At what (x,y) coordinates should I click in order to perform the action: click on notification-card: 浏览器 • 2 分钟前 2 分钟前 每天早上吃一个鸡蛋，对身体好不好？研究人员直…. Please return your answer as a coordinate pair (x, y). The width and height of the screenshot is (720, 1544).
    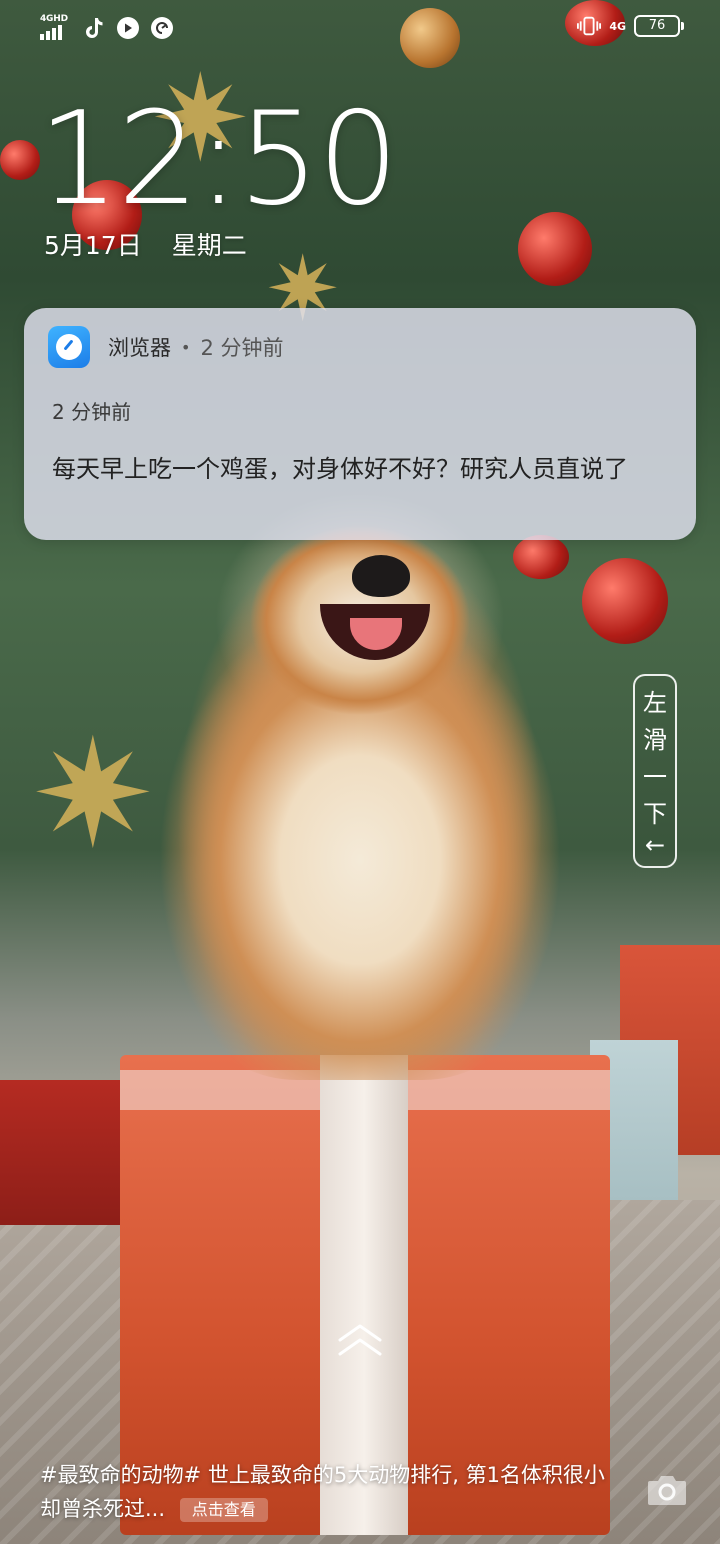
    Looking at the image, I should click on (360, 424).